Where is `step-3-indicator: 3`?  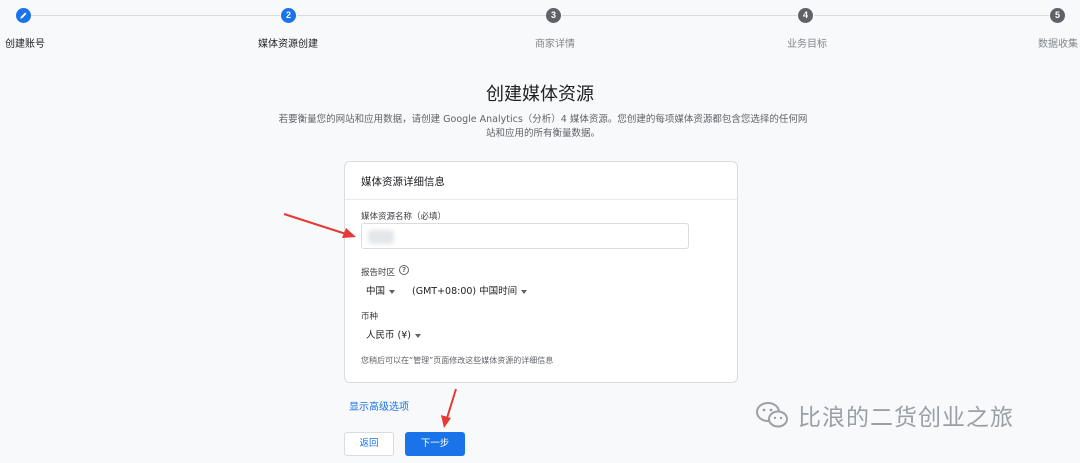
step-3-indicator: 3 is located at coordinates (553, 15).